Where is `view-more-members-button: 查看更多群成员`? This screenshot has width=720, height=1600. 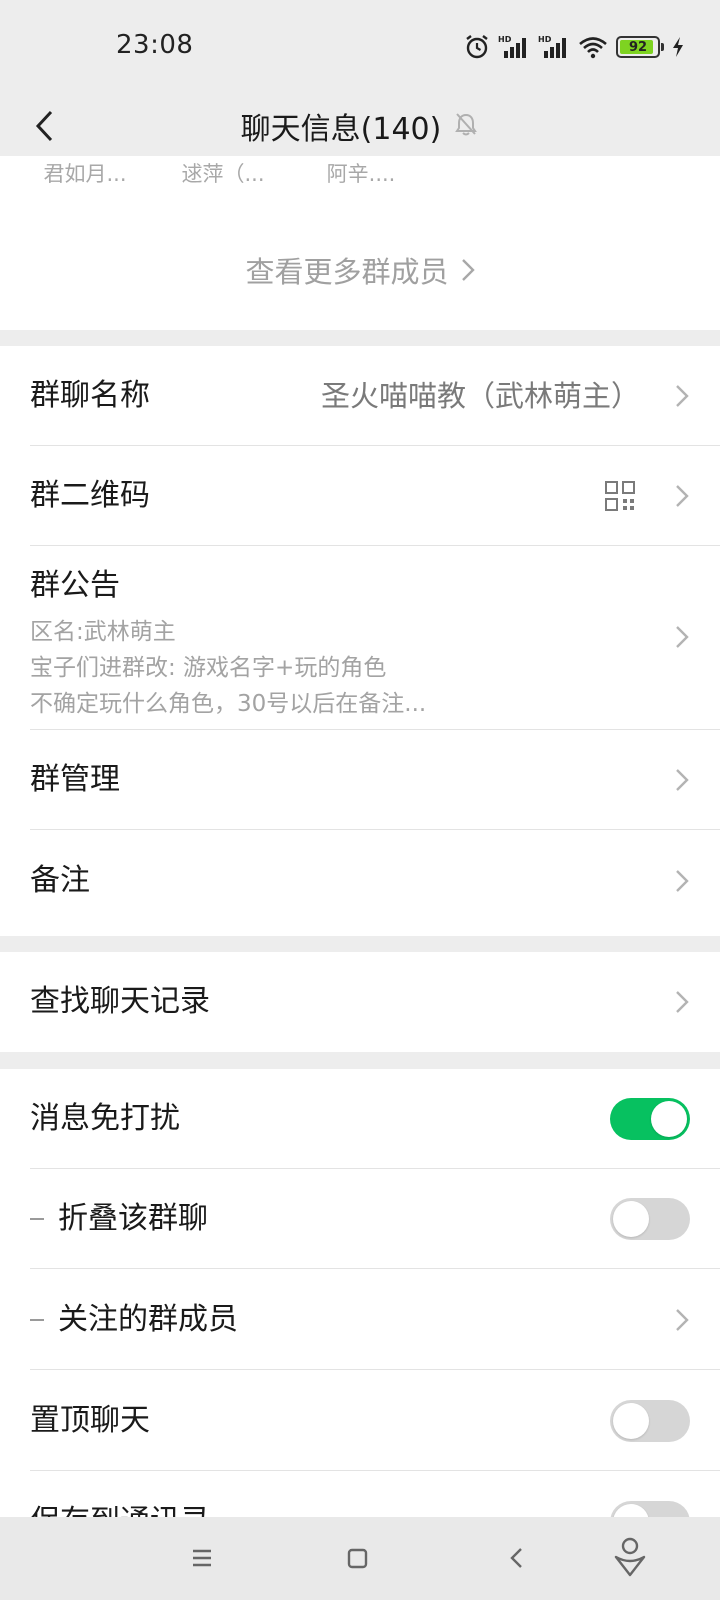
view-more-members-button: 查看更多群成员 is located at coordinates (360, 270).